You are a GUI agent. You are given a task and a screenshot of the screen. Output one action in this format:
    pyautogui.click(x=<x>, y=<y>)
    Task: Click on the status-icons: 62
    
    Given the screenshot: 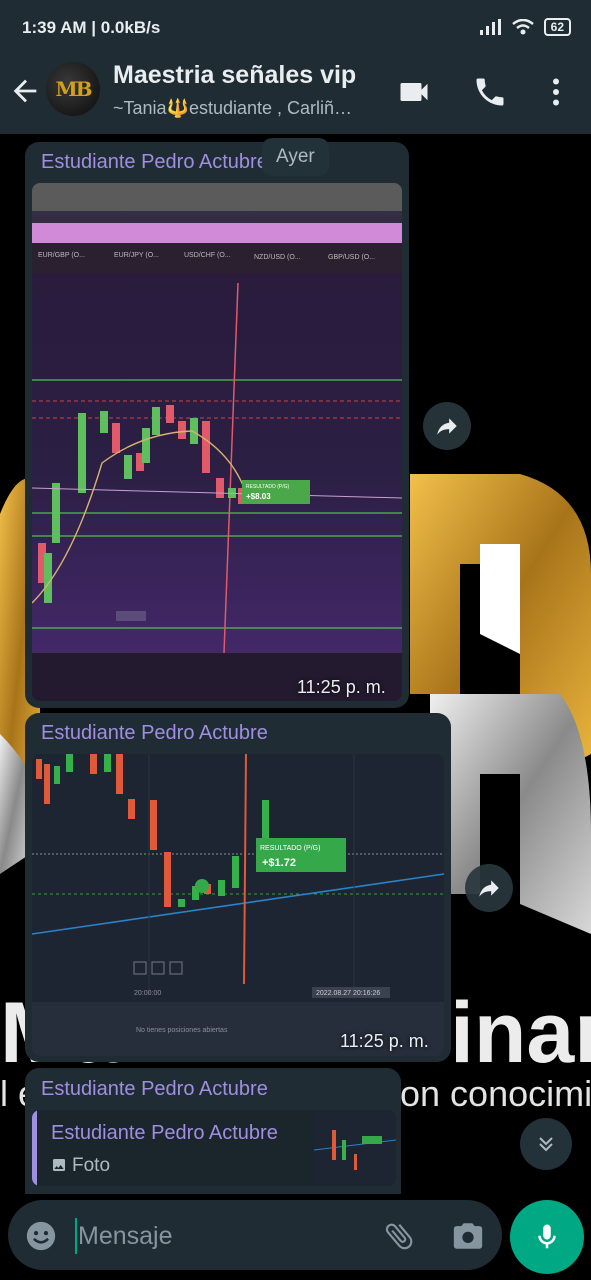 What is the action you would take?
    pyautogui.click(x=525, y=27)
    